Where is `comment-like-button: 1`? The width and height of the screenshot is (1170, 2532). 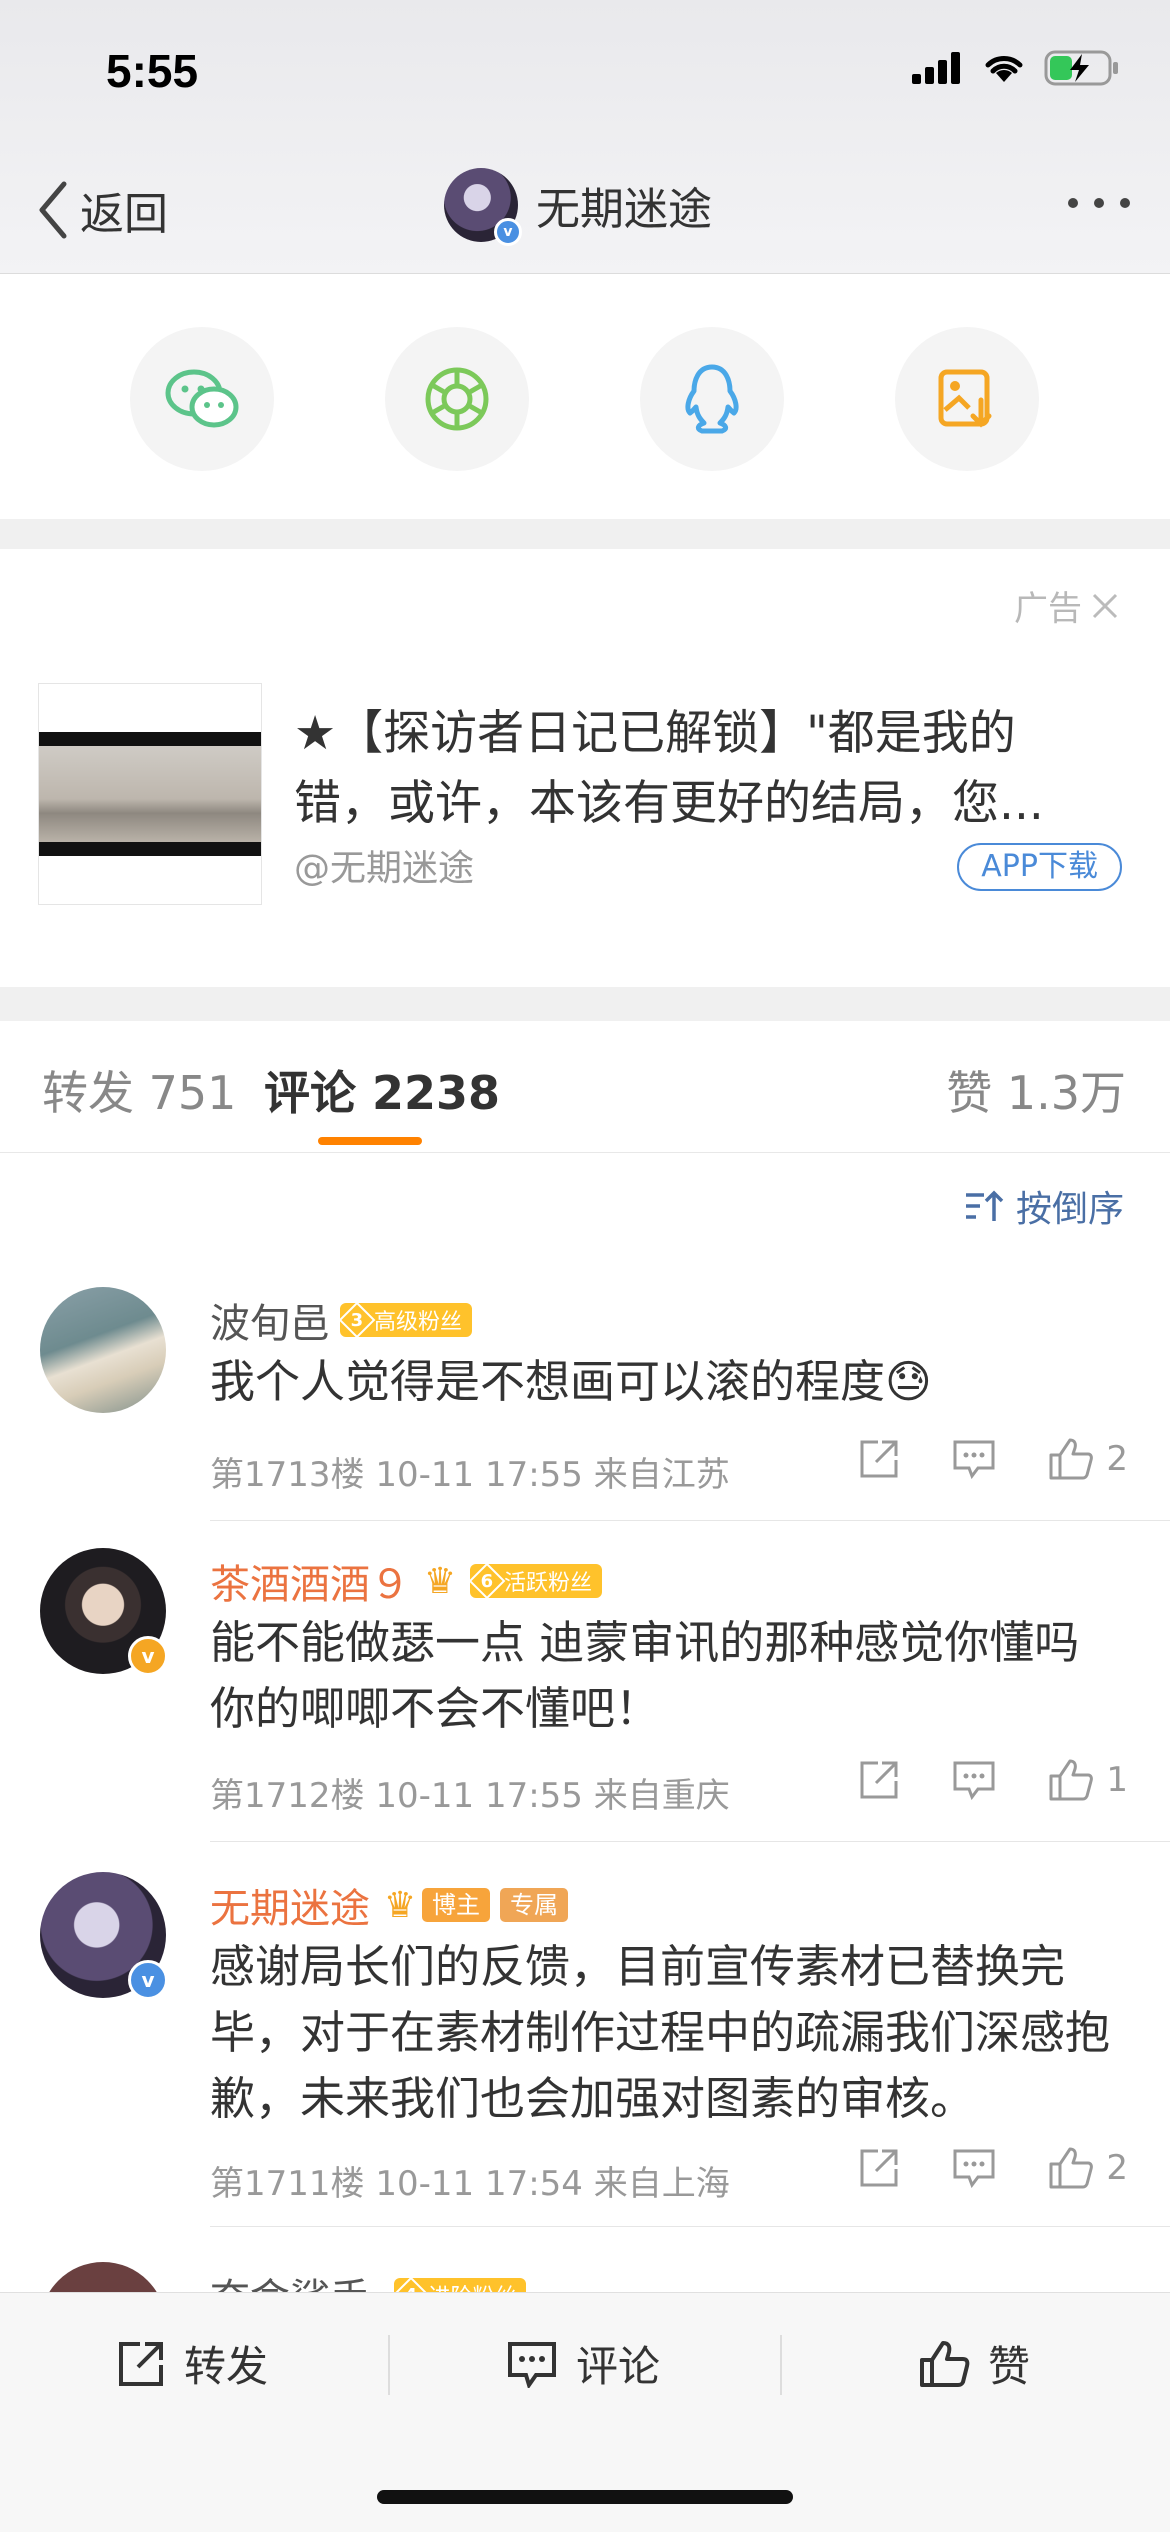
comment-like-button: 1 is located at coordinates (1088, 1780).